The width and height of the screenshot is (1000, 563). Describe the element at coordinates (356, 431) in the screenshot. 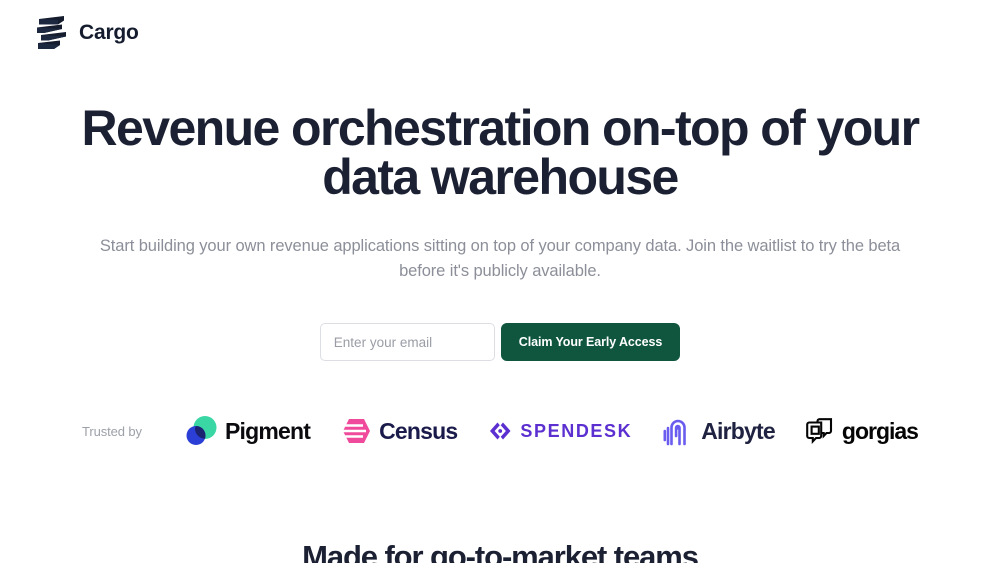

I see `census-hexagon-icon` at that location.